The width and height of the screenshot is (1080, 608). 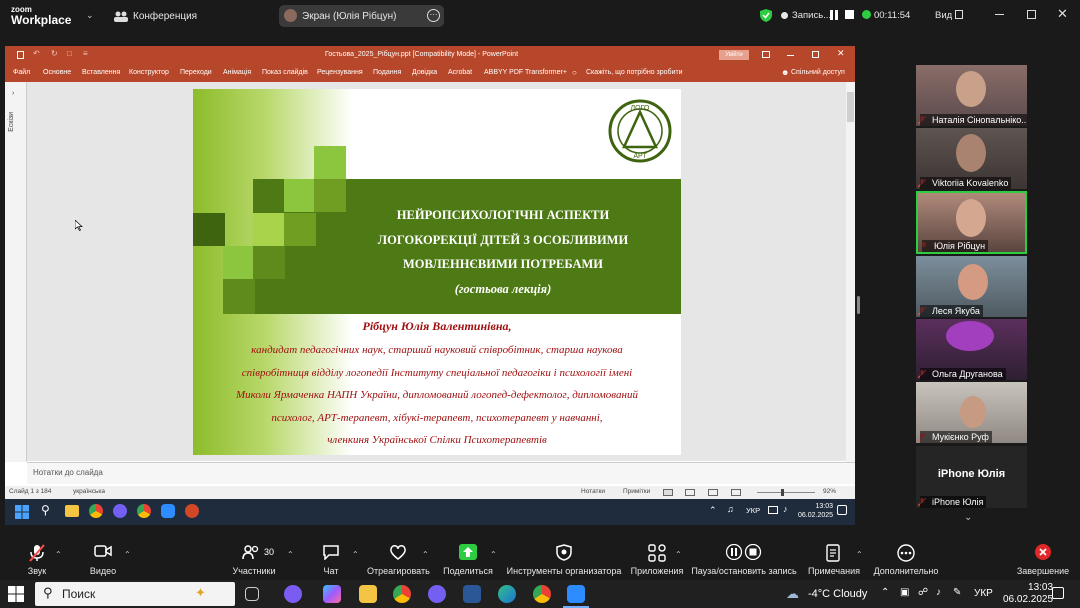 I want to click on ppt-maximize-icon, so click(x=815, y=54).